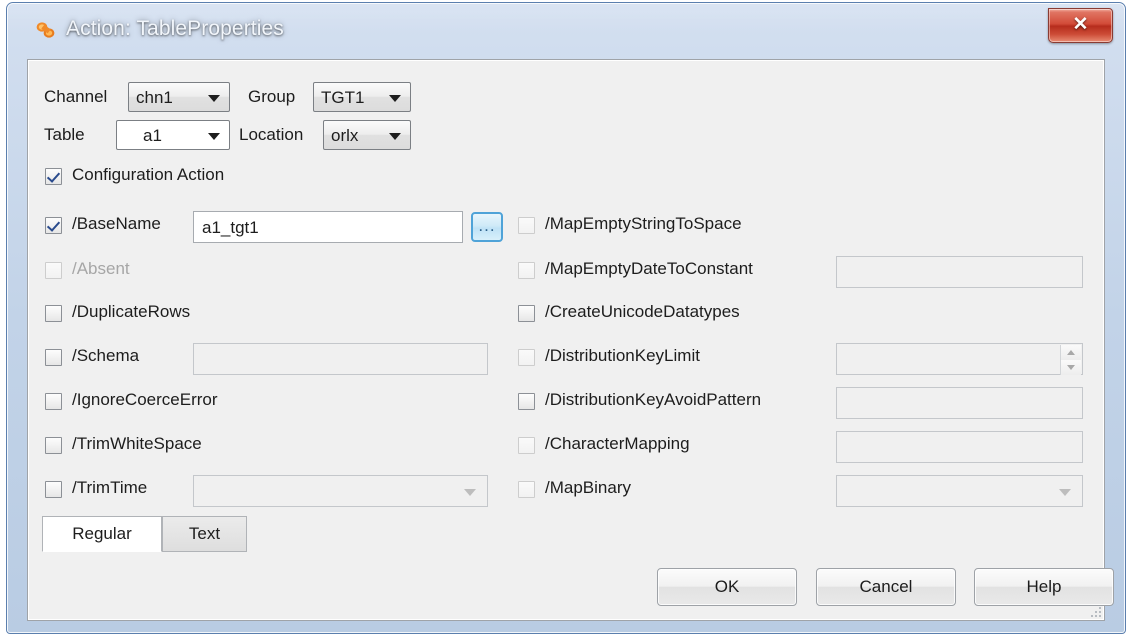  Describe the element at coordinates (959, 272) in the screenshot. I see `mapemptydatetoconstant-input` at that location.